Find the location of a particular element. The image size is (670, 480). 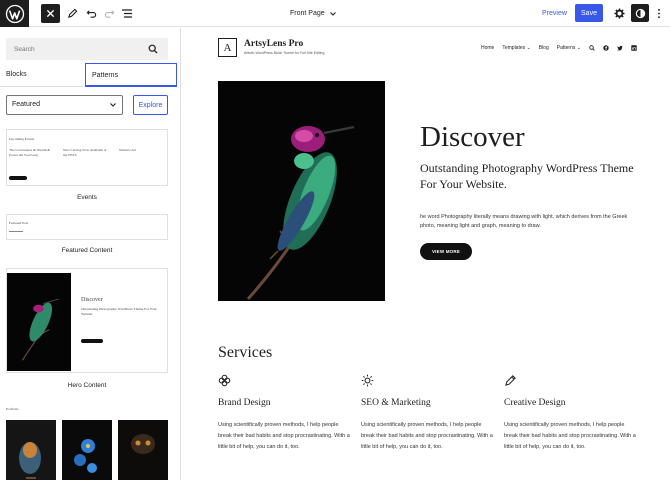

service-name: Brand Design is located at coordinates (244, 403).